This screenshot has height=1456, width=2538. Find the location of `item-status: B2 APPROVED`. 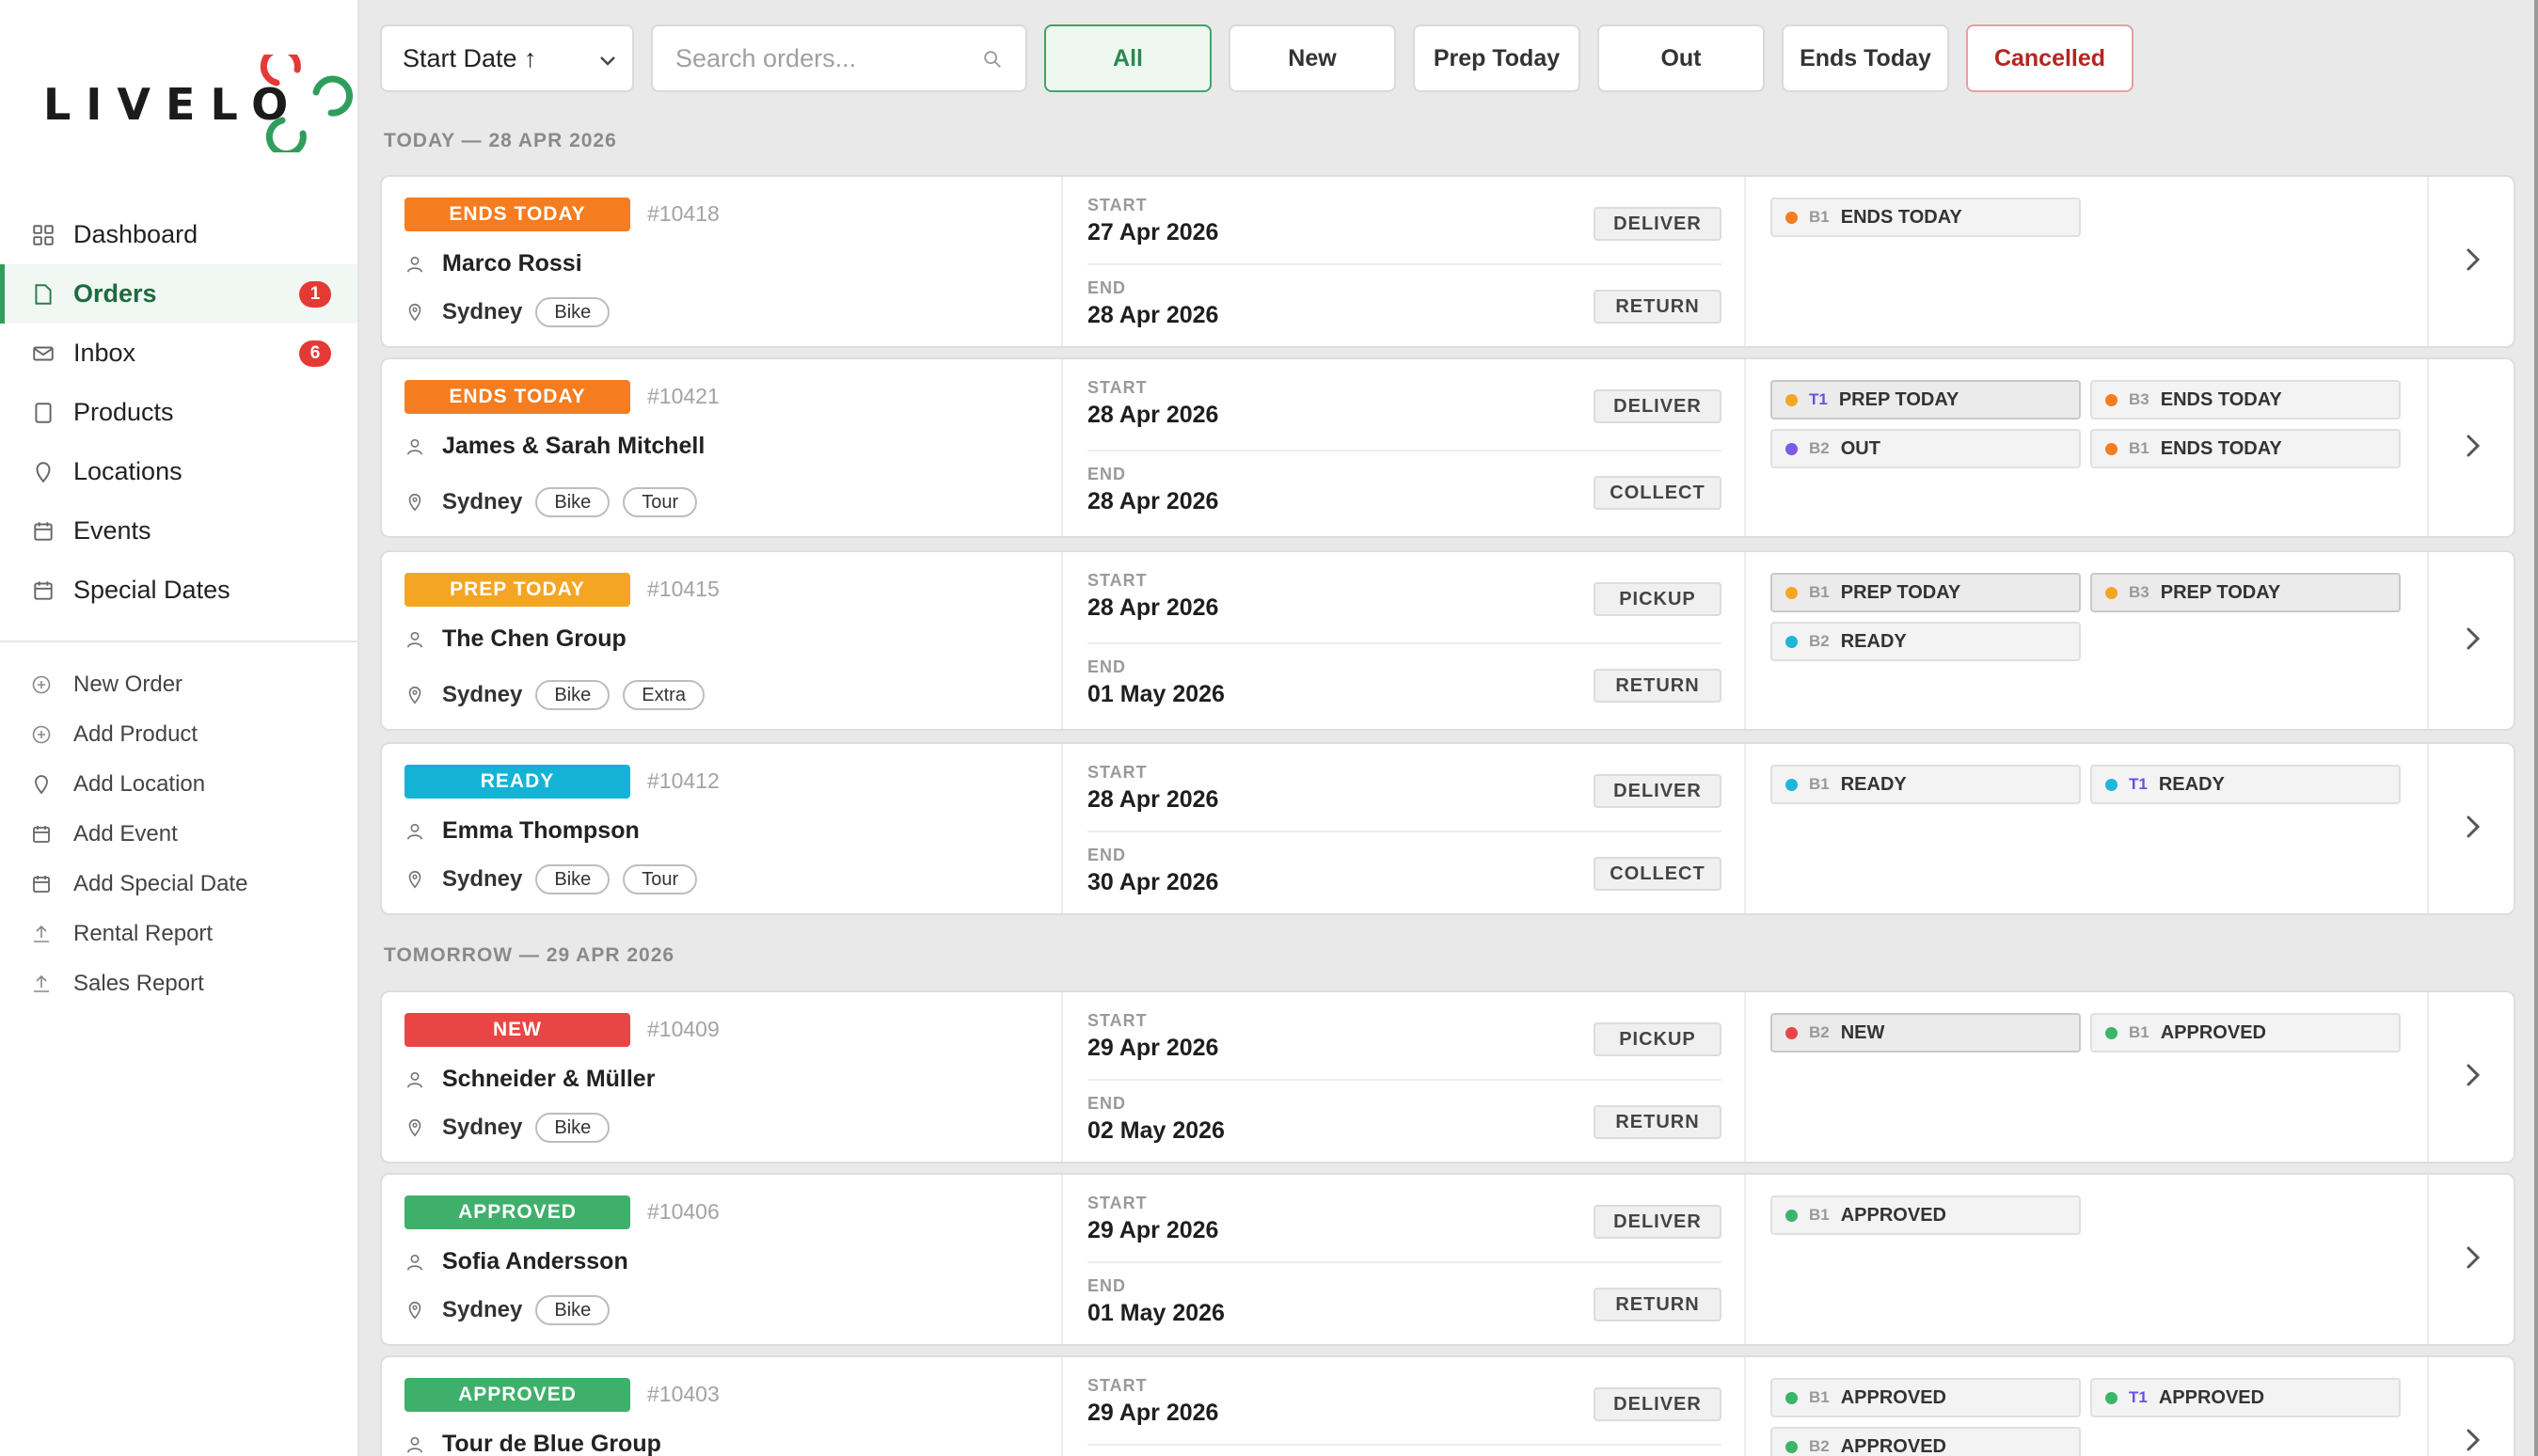

item-status: B2 APPROVED is located at coordinates (1926, 1441).